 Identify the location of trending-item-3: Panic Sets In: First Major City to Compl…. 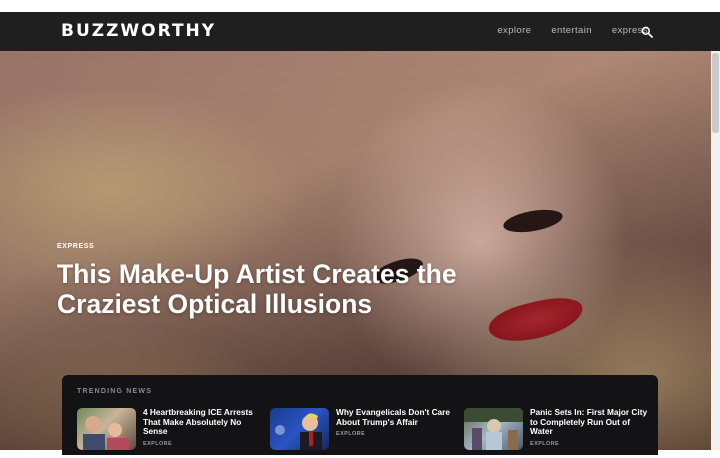
(559, 432).